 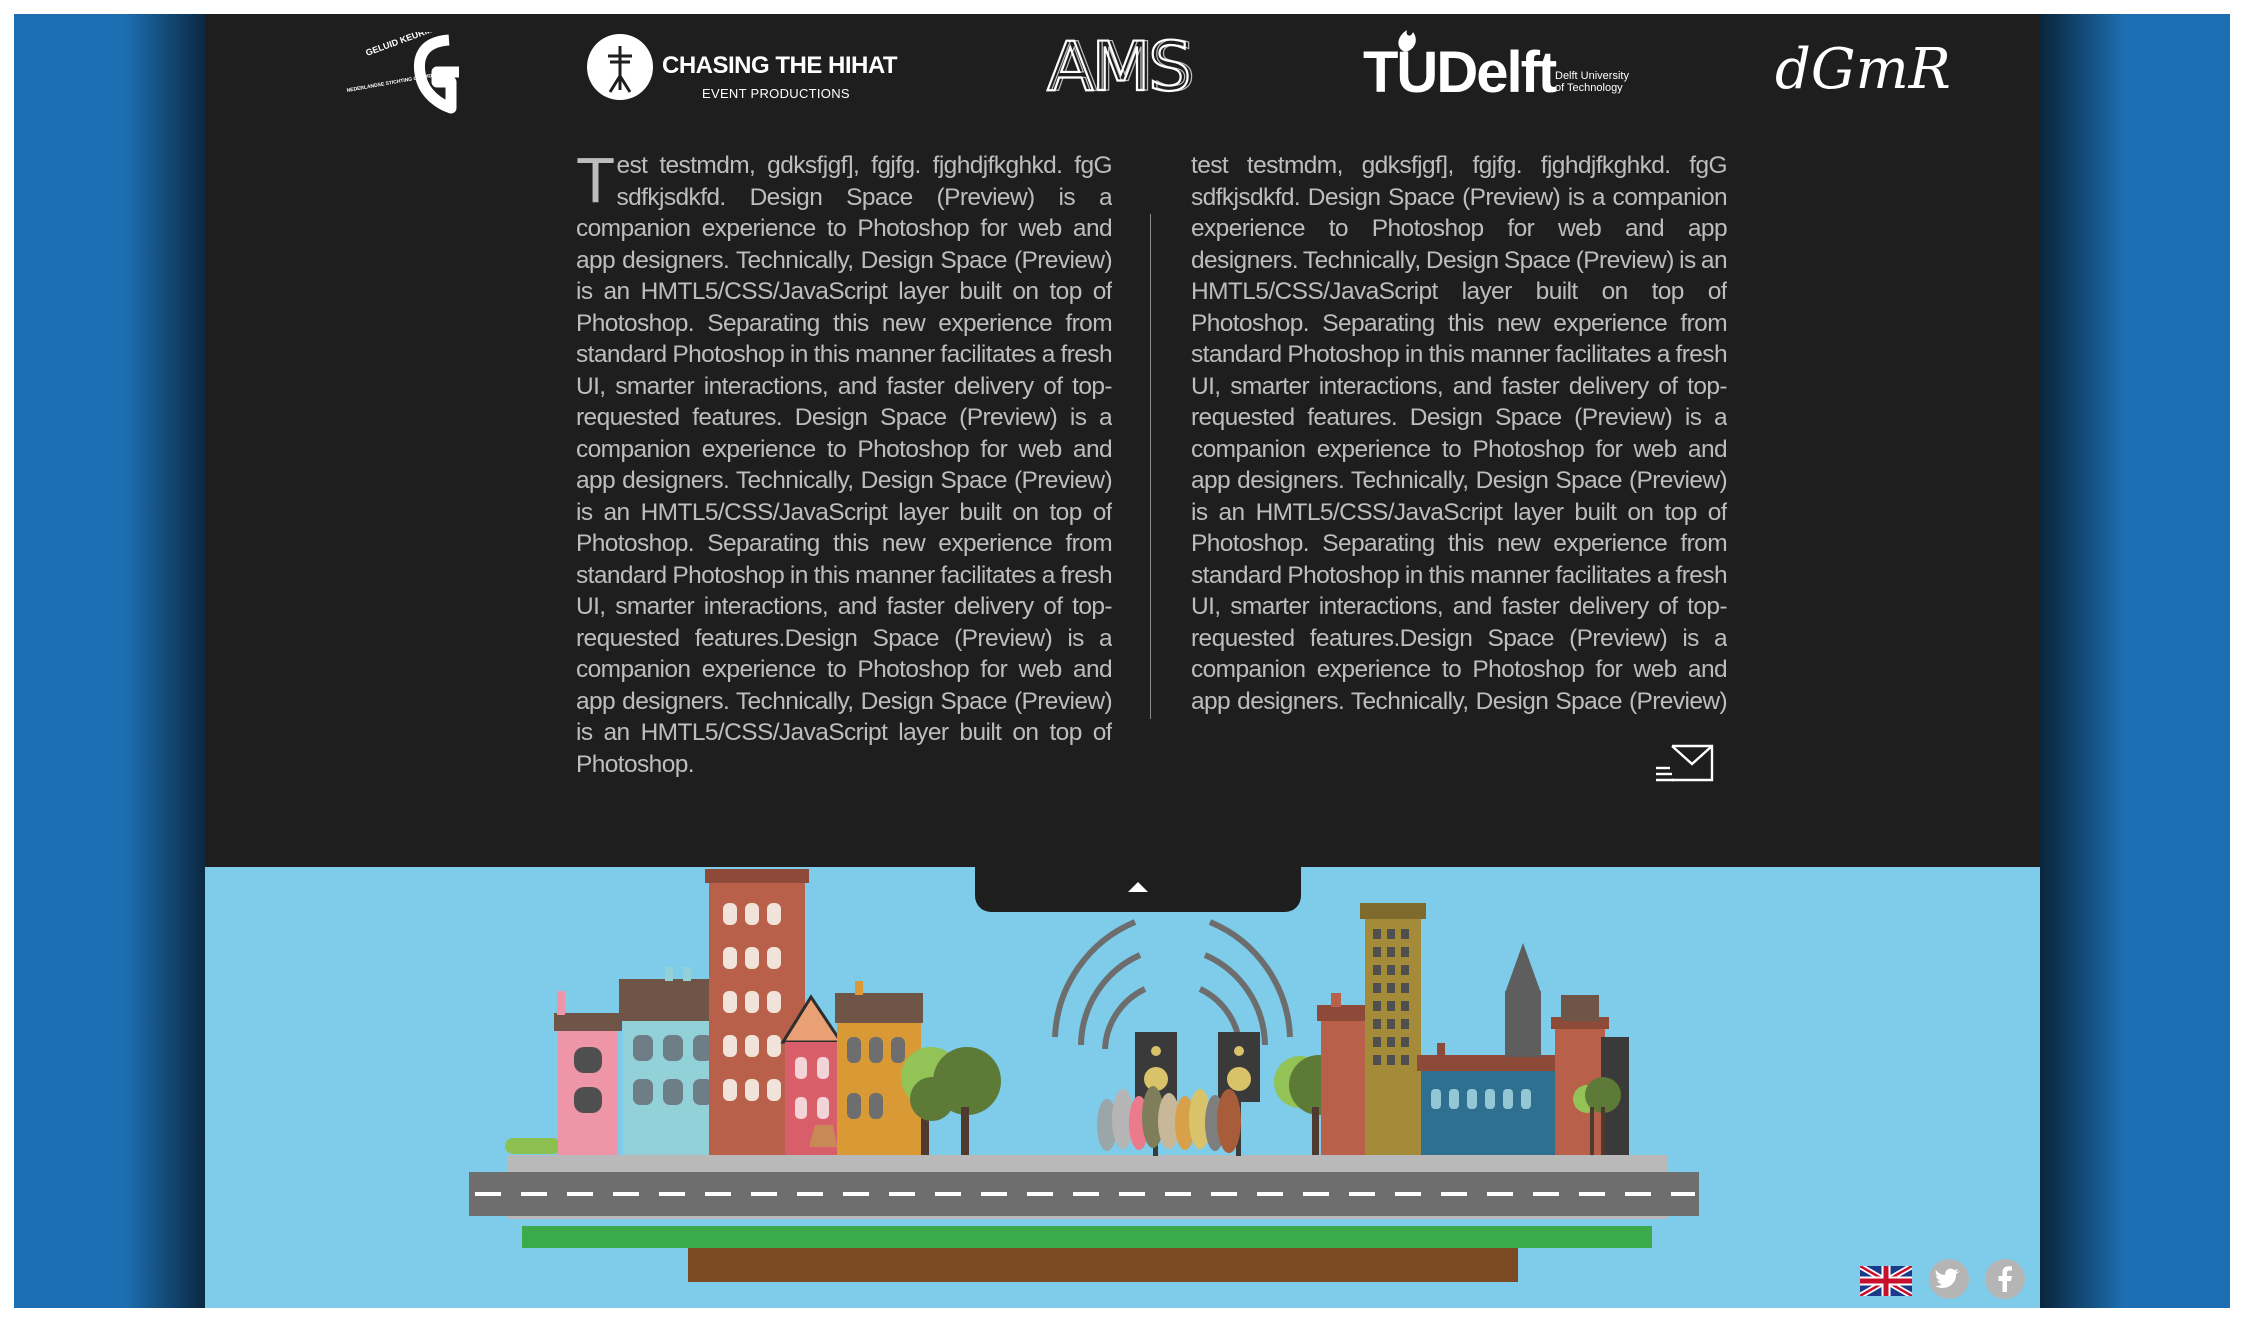 I want to click on uk-flag-icon, so click(x=1886, y=1281).